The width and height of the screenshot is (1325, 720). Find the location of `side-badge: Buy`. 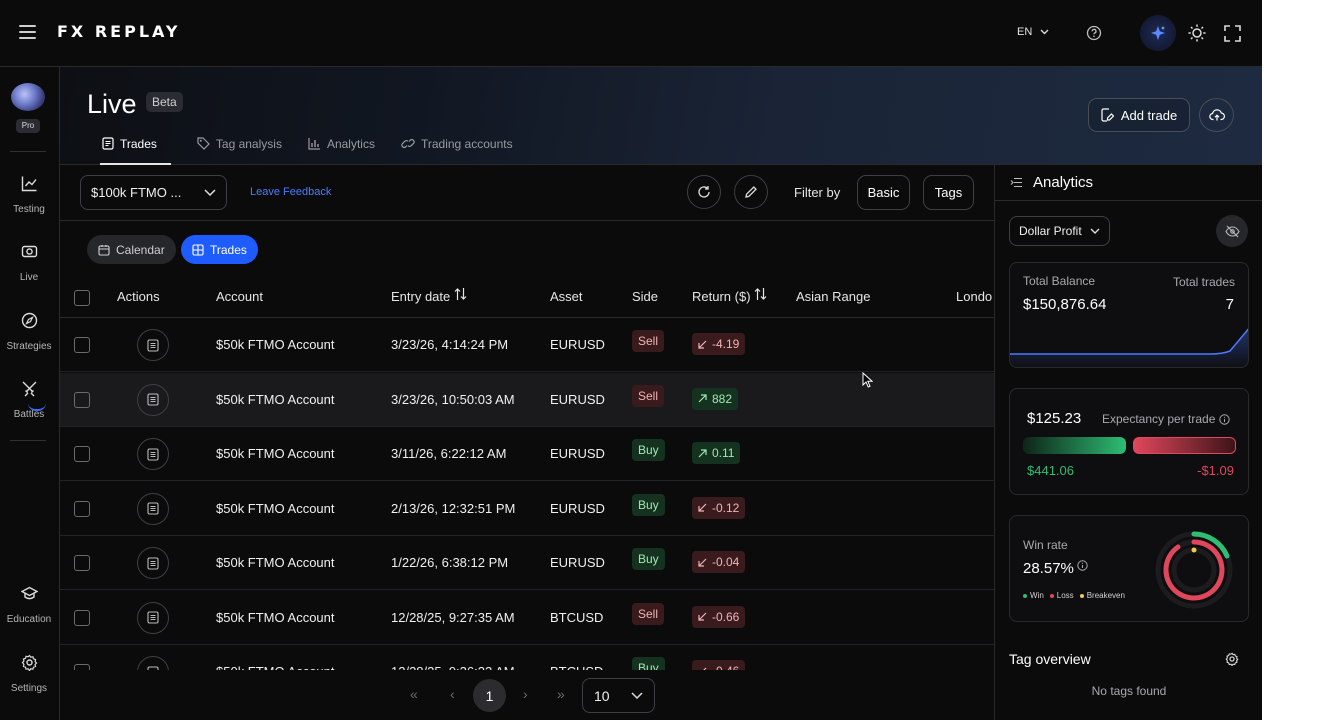

side-badge: Buy is located at coordinates (648, 504).